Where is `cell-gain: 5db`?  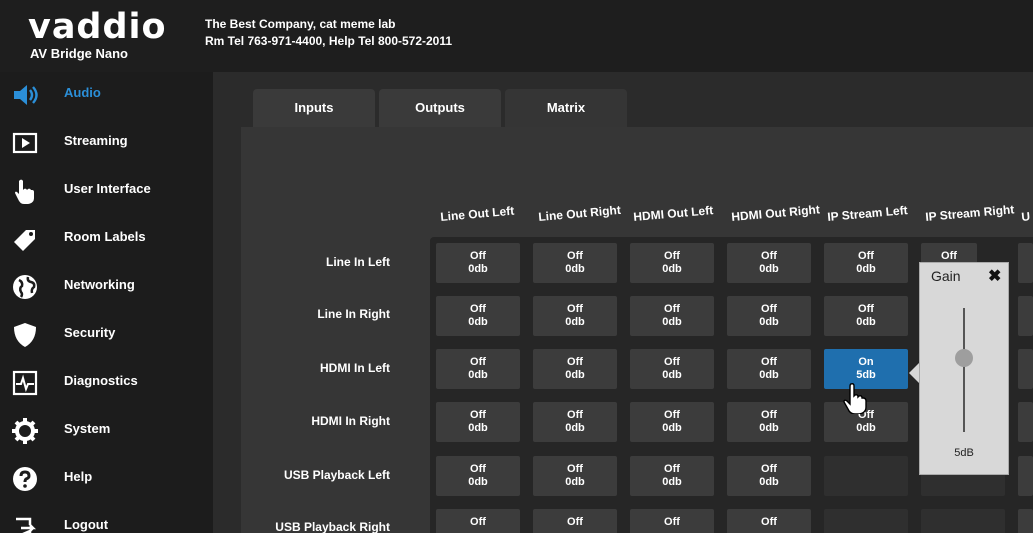 cell-gain: 5db is located at coordinates (866, 375).